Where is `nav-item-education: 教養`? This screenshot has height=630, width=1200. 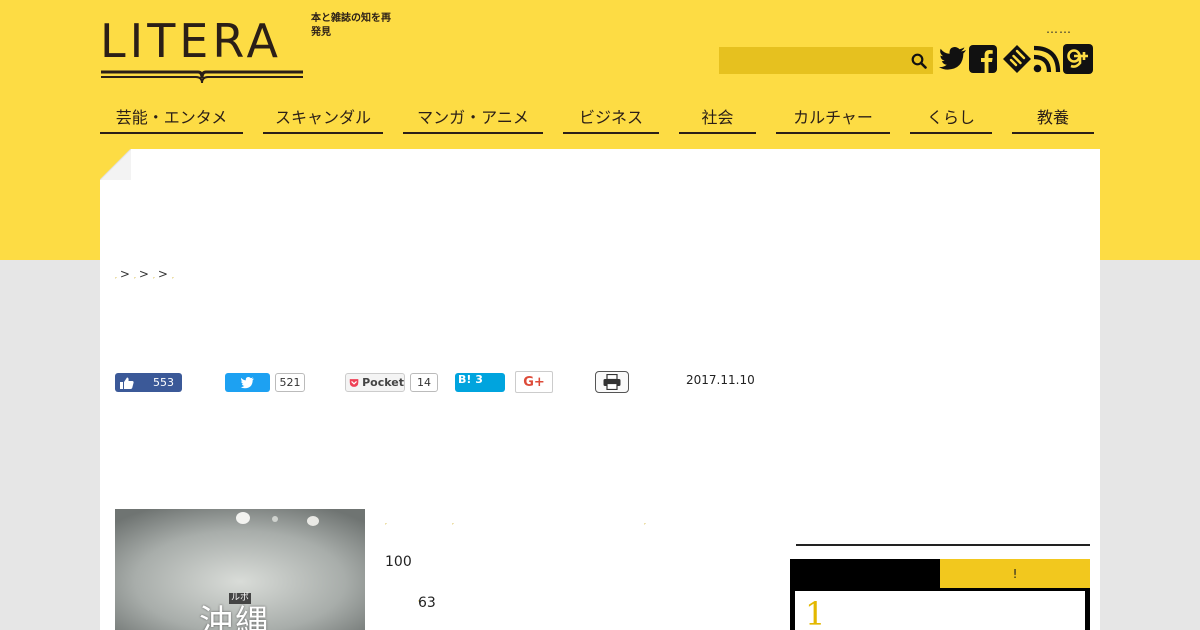
nav-item-education: 教養 is located at coordinates (1053, 117).